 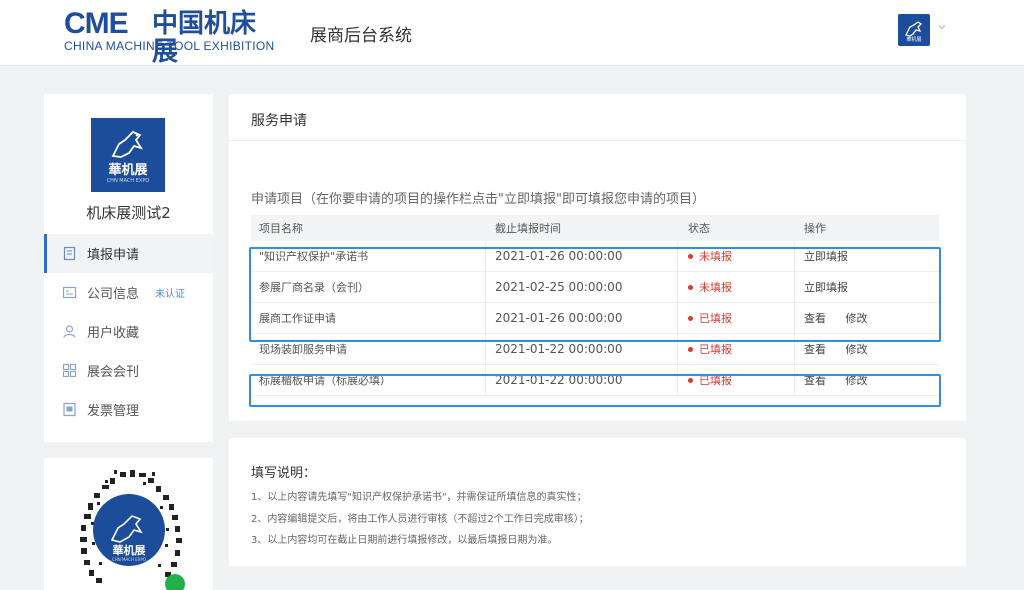 What do you see at coordinates (204, 38) in the screenshot?
I see `logo-chinese: 中国机床展` at bounding box center [204, 38].